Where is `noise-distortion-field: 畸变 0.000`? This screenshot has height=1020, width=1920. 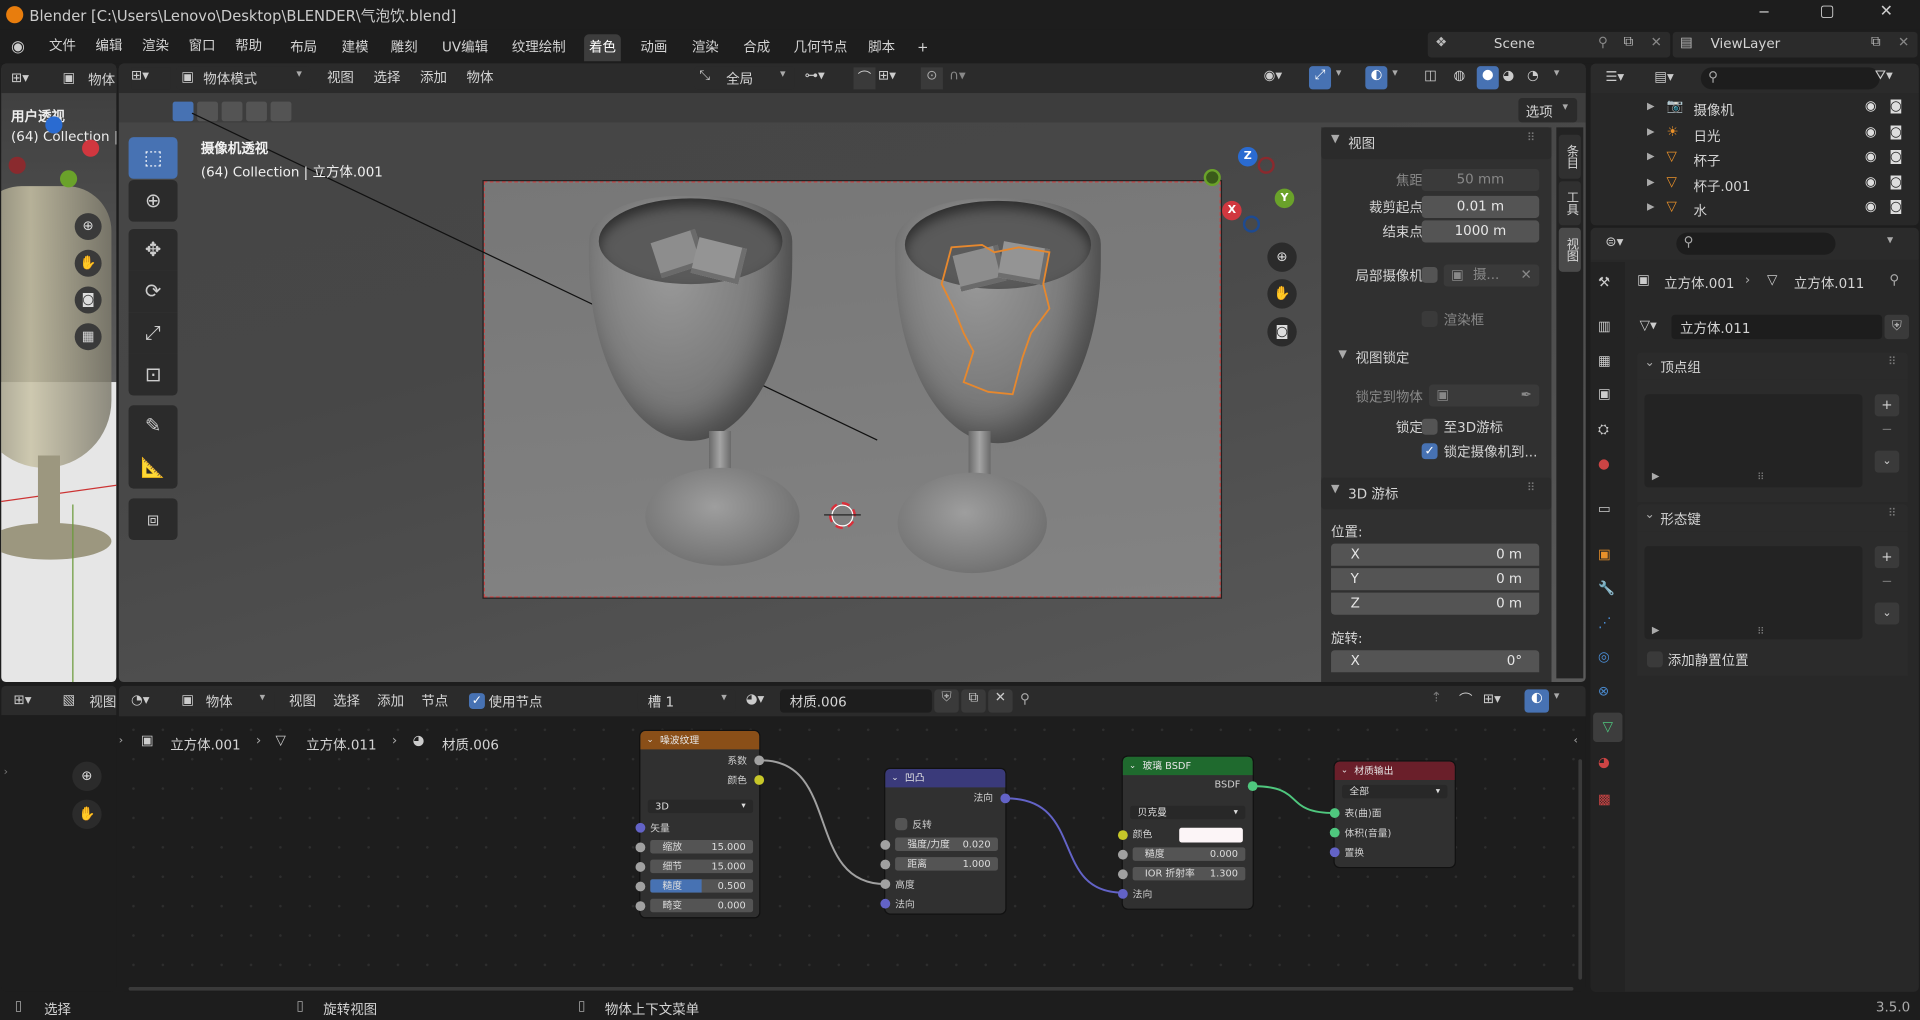
noise-distortion-field: 畸变 0.000 is located at coordinates (702, 905).